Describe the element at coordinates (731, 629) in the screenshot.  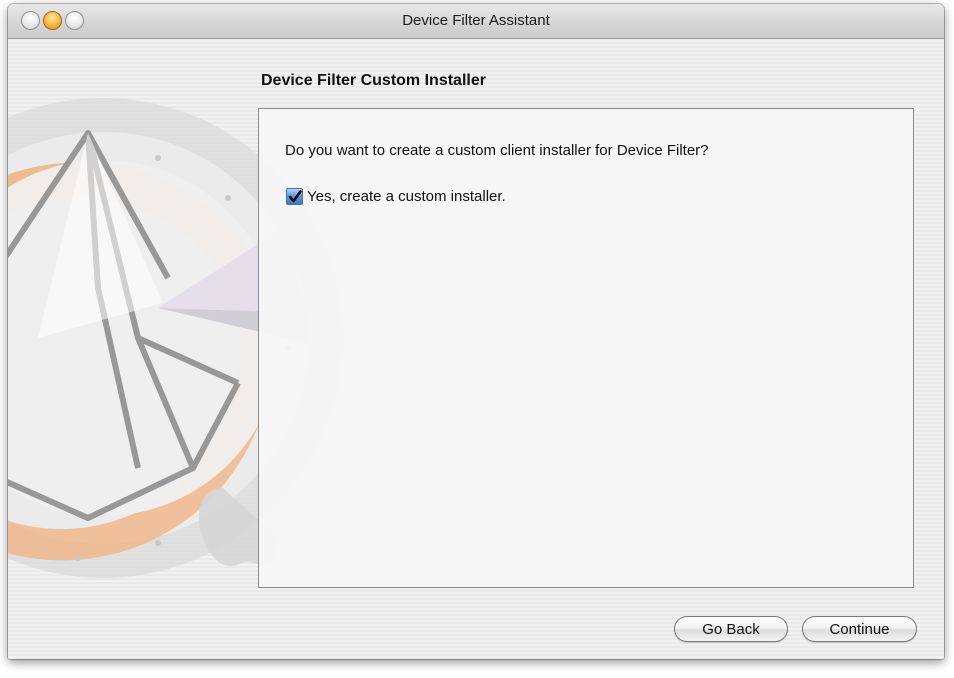
I see `go-back-button: Go Back` at that location.